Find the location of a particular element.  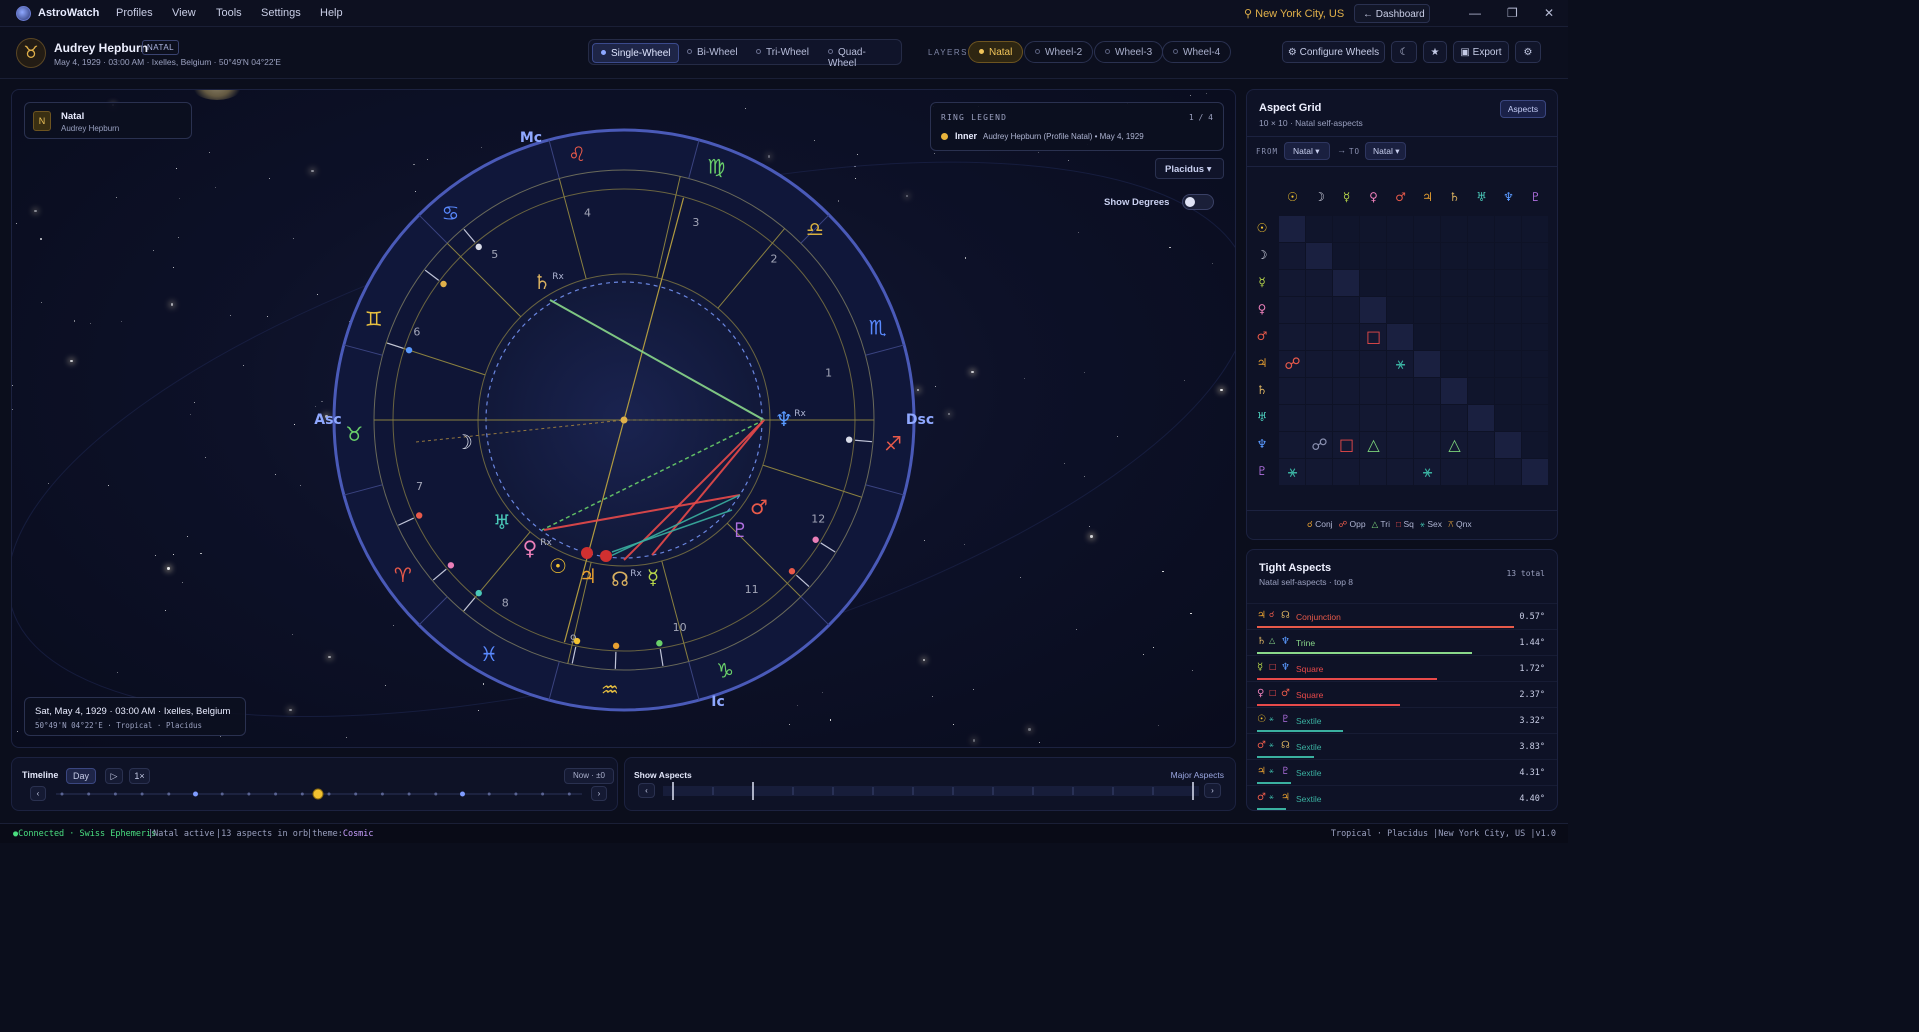

aspect-row: ♀ □ ♂ Square 2.37° is located at coordinates (1402, 694).